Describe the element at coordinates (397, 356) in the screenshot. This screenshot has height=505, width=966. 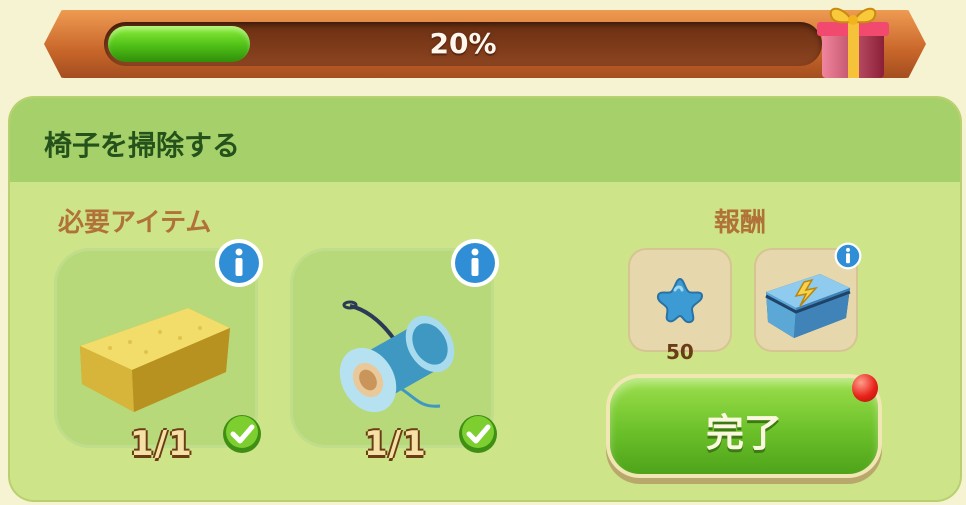
I see `thread-spool-icon` at that location.